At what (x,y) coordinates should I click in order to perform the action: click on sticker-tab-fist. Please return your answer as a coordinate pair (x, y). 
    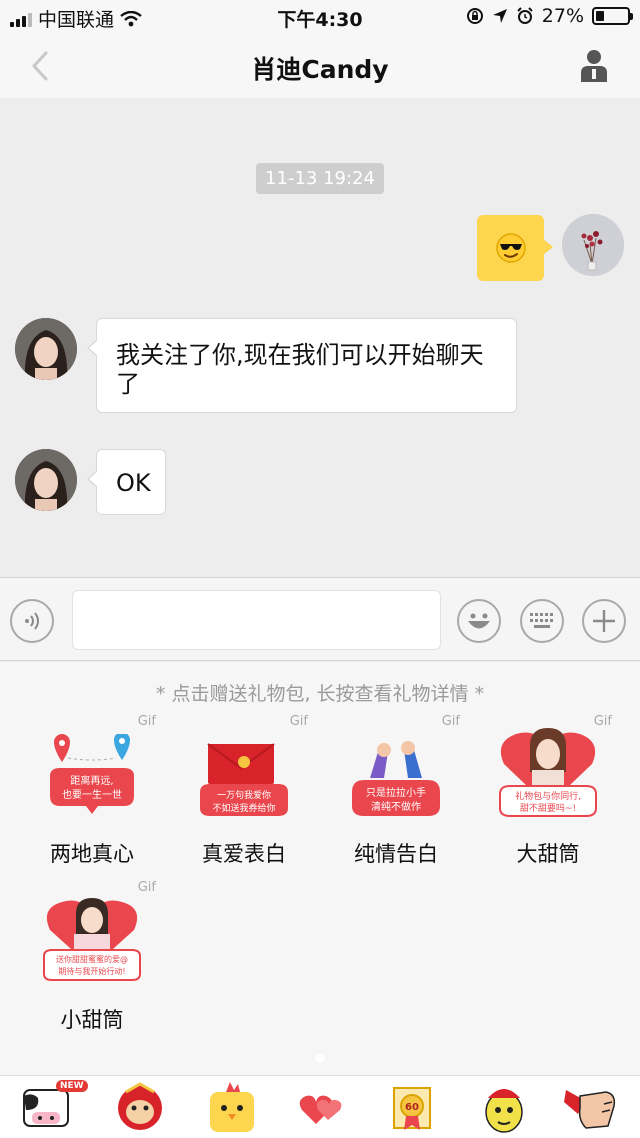
    Looking at the image, I should click on (590, 1108).